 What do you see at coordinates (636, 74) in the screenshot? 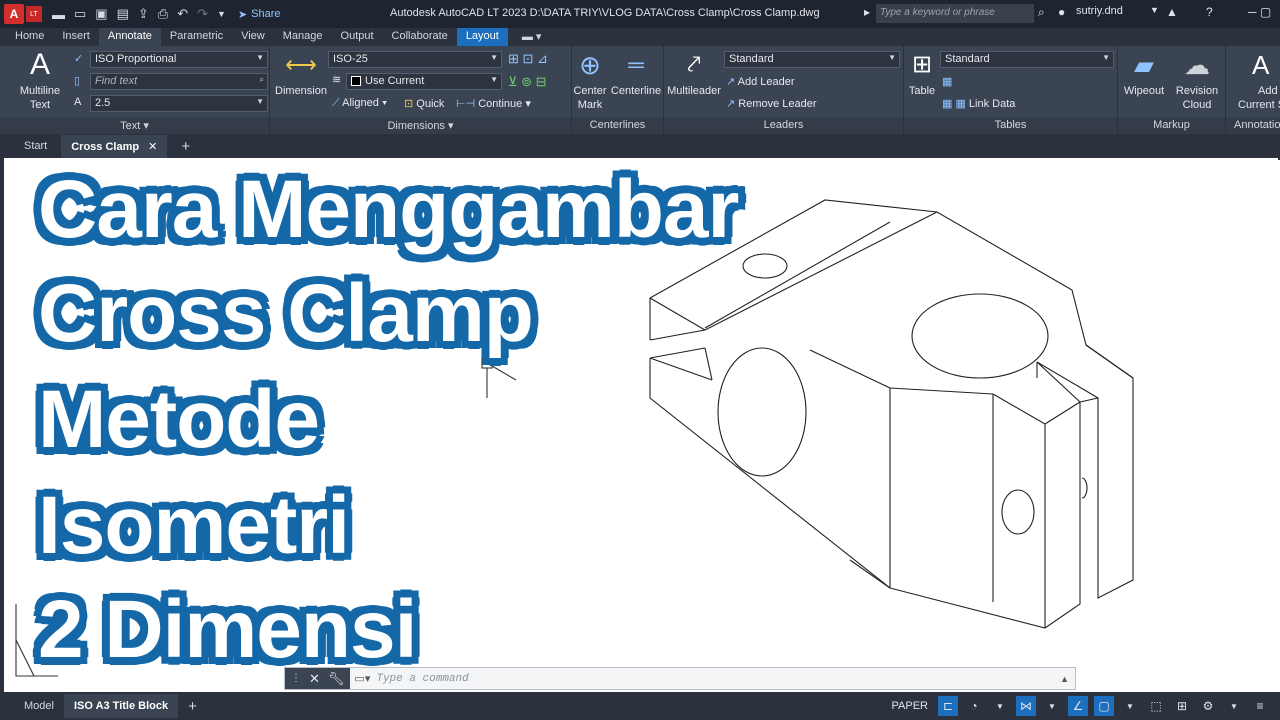
I see `centerline-button: ═ Centerline` at bounding box center [636, 74].